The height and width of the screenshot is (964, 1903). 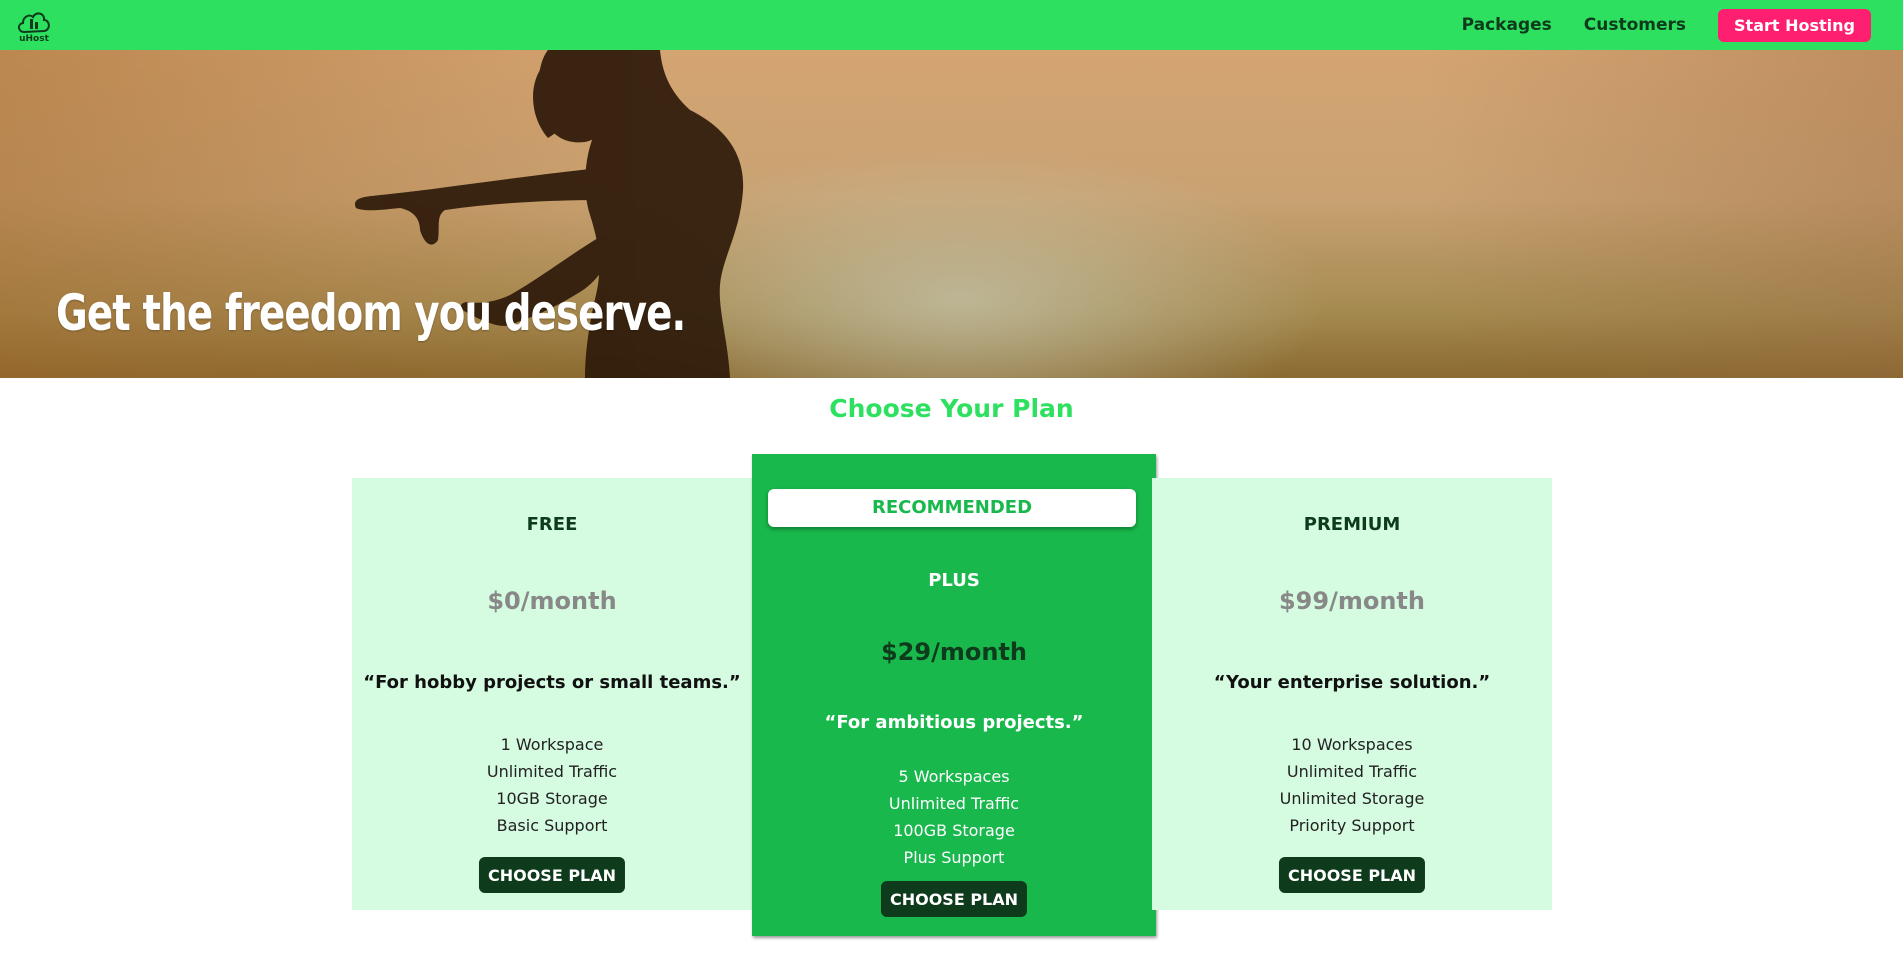 What do you see at coordinates (954, 722) in the screenshot?
I see `plan-tagline: “For ambitious projects.”` at bounding box center [954, 722].